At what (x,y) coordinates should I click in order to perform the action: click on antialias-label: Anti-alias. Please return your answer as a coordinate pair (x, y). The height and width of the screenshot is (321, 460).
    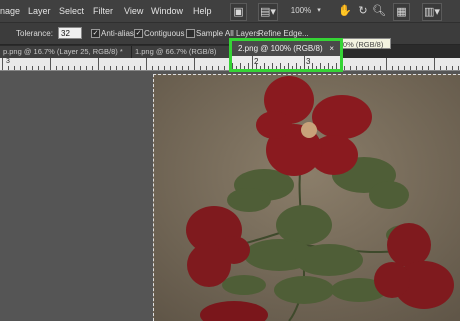
    Looking at the image, I should click on (117, 33).